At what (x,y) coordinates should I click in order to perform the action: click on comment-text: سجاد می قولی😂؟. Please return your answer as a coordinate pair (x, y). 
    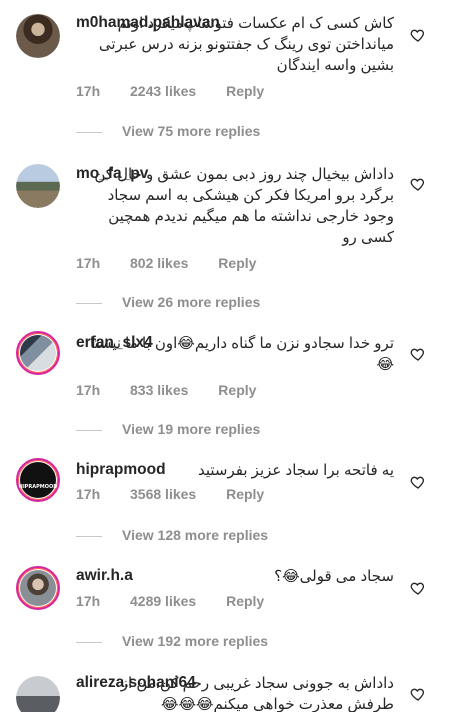
    Looking at the image, I should click on (235, 576).